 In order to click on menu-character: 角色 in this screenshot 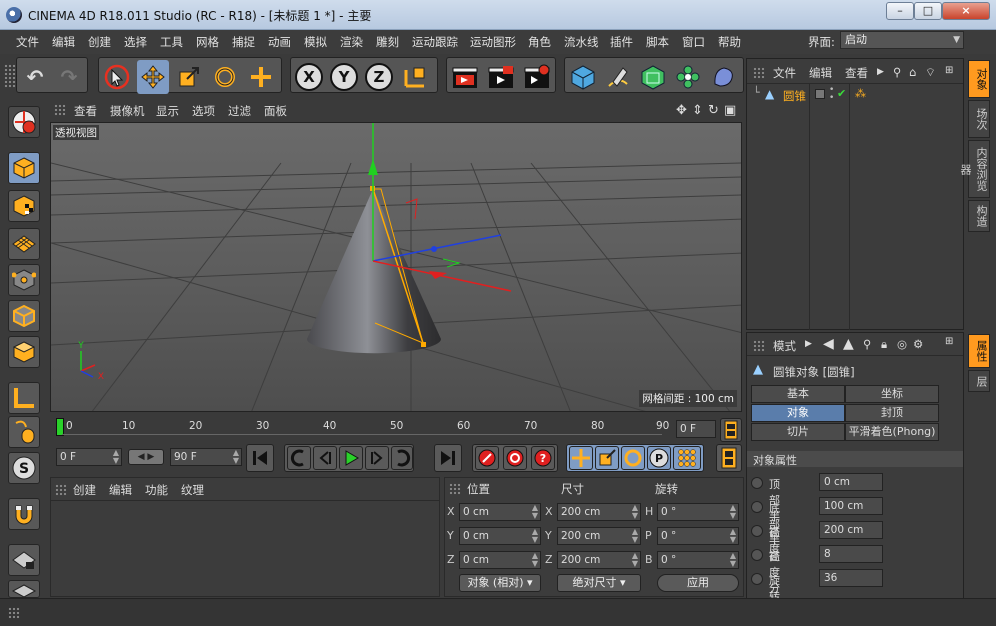, I will do `click(539, 42)`.